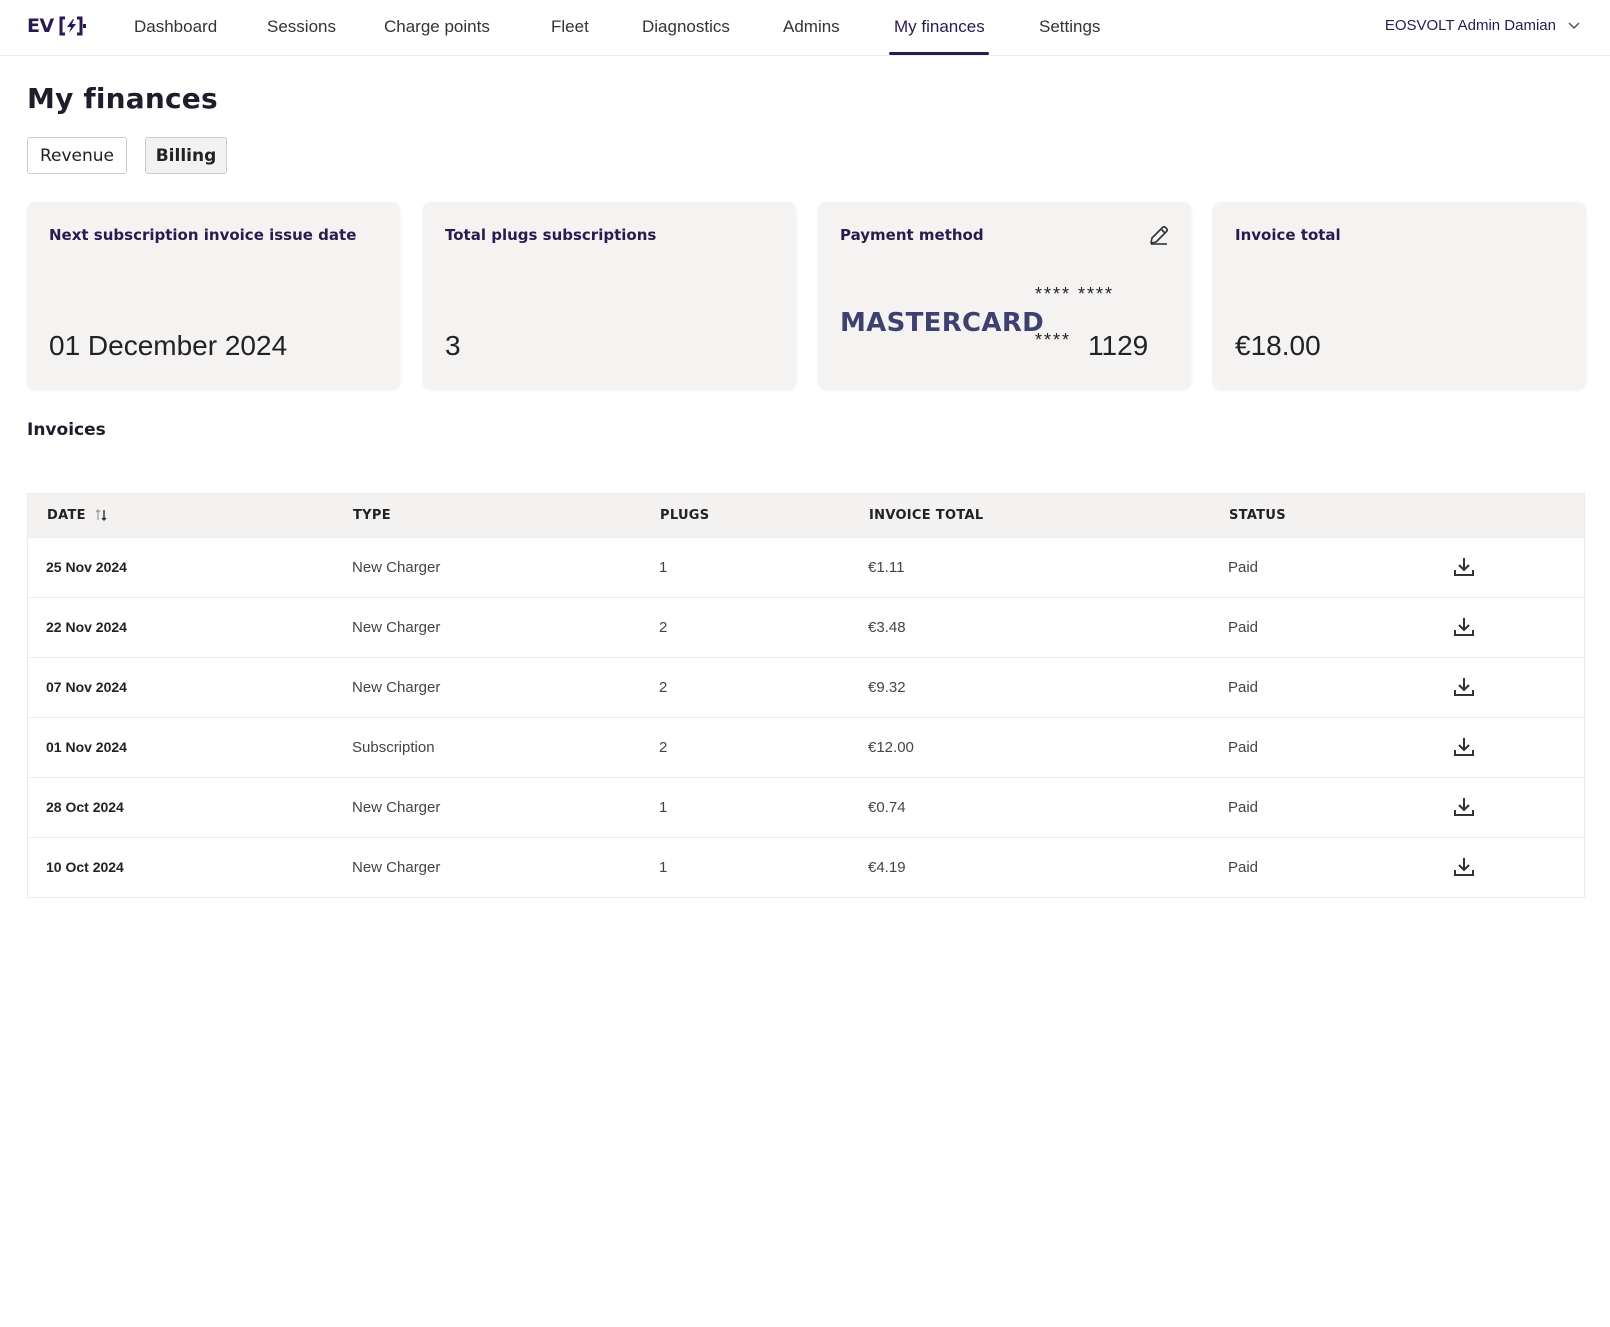 The width and height of the screenshot is (1610, 1327). I want to click on total-plugs-value: 3, so click(453, 345).